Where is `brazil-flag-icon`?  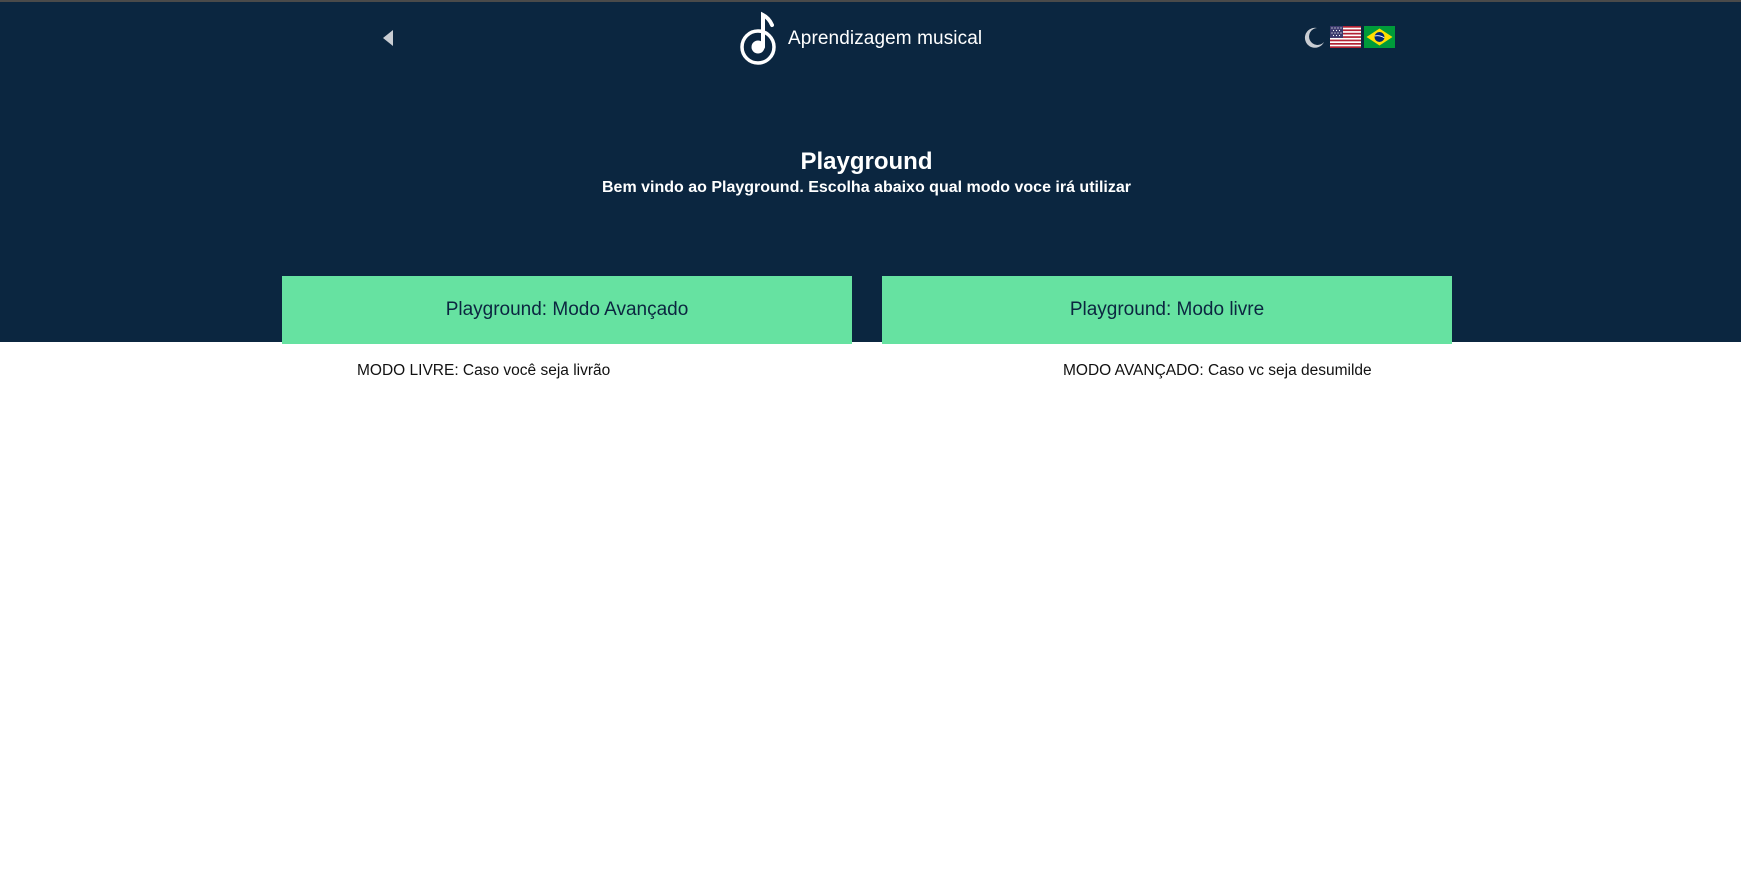 brazil-flag-icon is located at coordinates (1379, 37).